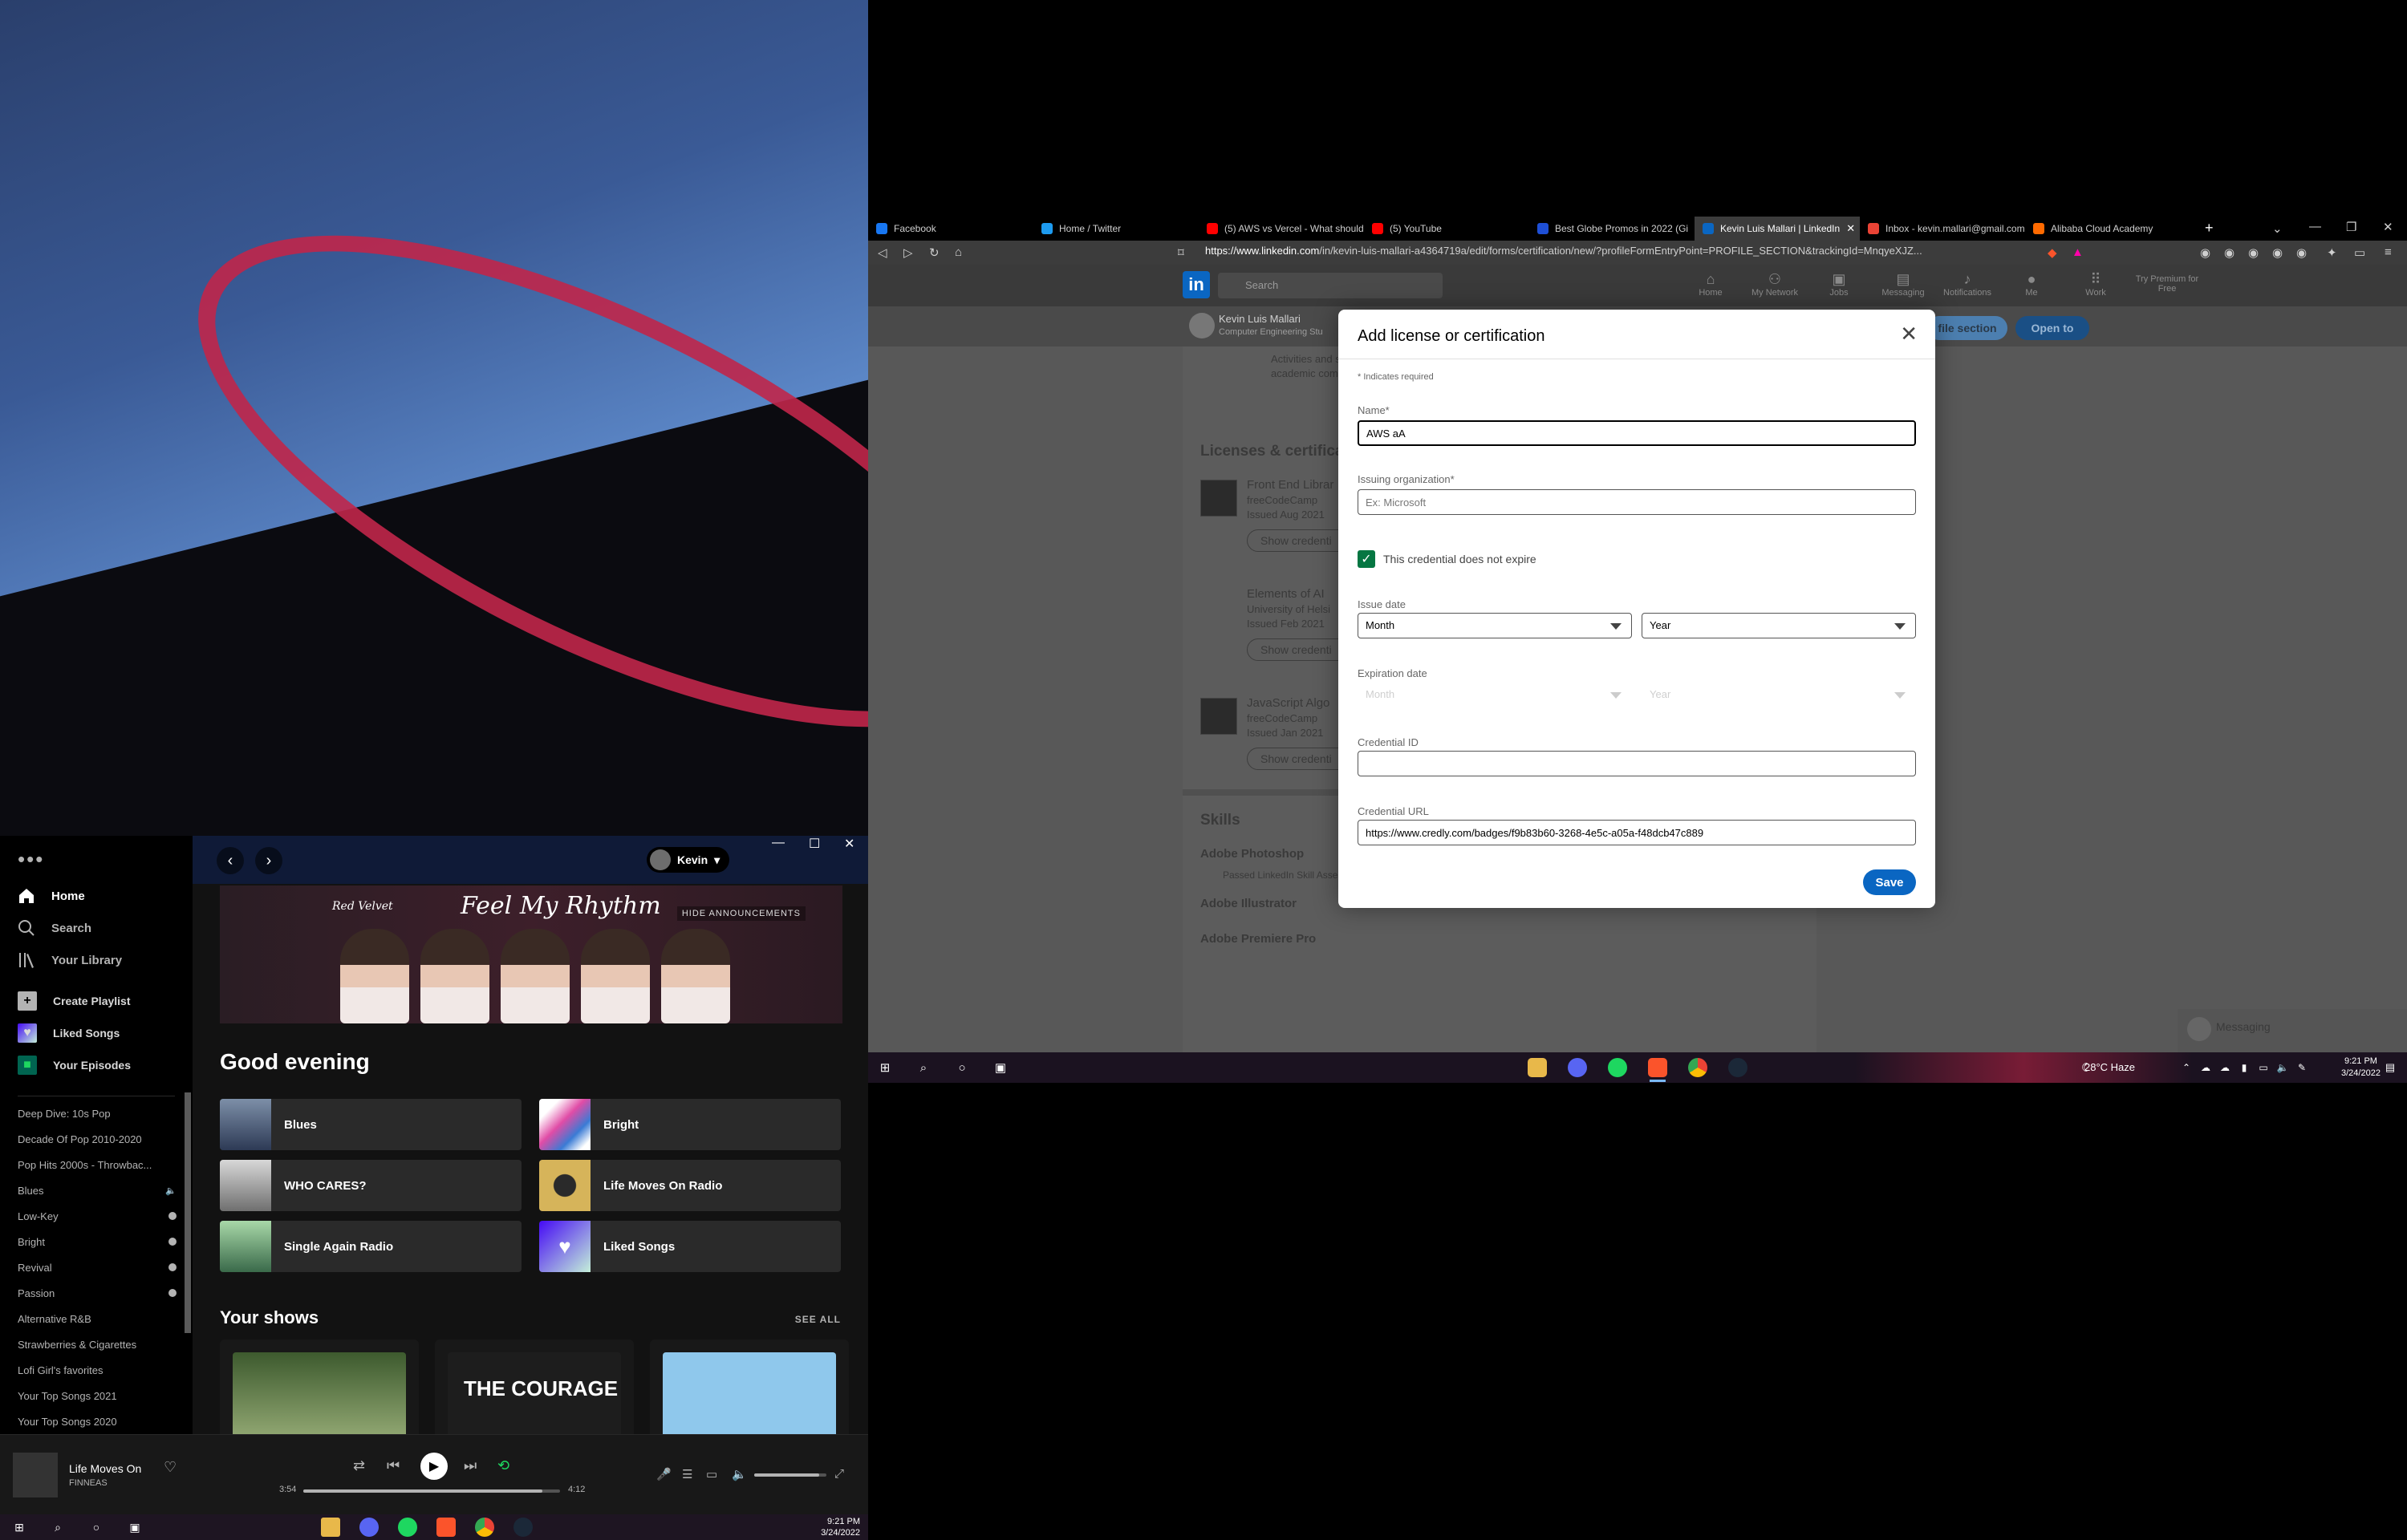 This screenshot has height=1540, width=2407. I want to click on album-cover, so click(35, 1475).